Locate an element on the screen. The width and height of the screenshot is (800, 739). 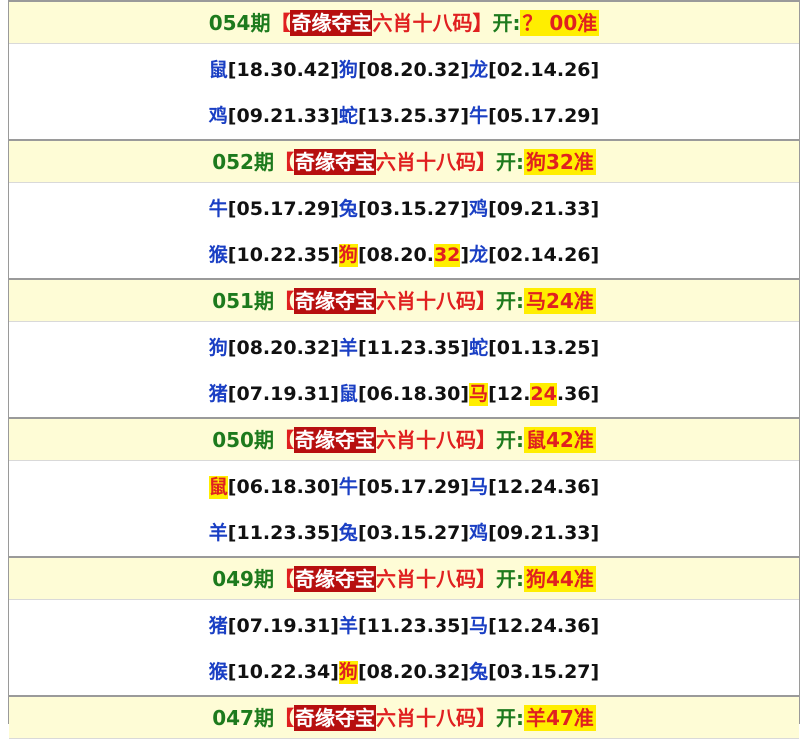
period-header: 051期【奇缘夺宝 六肖十八码】开: 马24准 is located at coordinates (404, 300).